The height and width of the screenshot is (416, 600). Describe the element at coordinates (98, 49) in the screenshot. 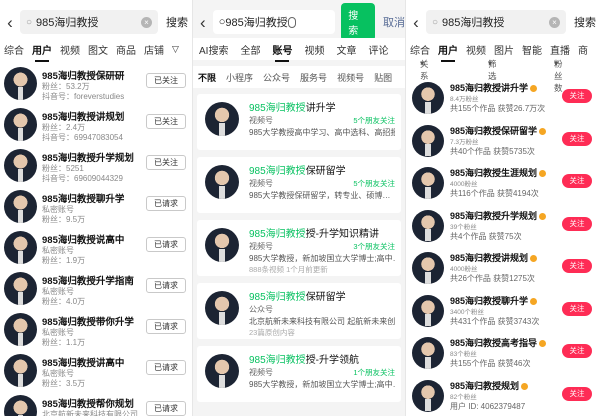

I see `tab-posts: 图文` at that location.